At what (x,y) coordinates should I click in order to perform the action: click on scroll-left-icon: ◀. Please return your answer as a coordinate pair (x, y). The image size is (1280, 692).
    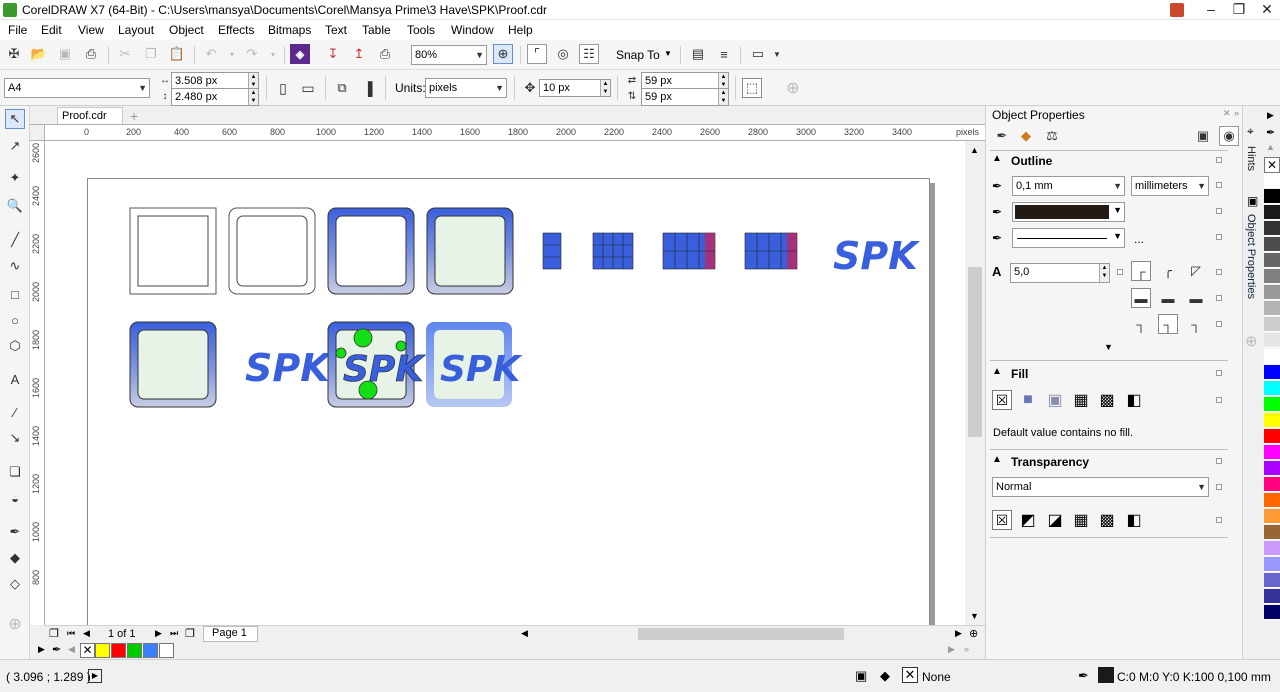
    Looking at the image, I should click on (524, 633).